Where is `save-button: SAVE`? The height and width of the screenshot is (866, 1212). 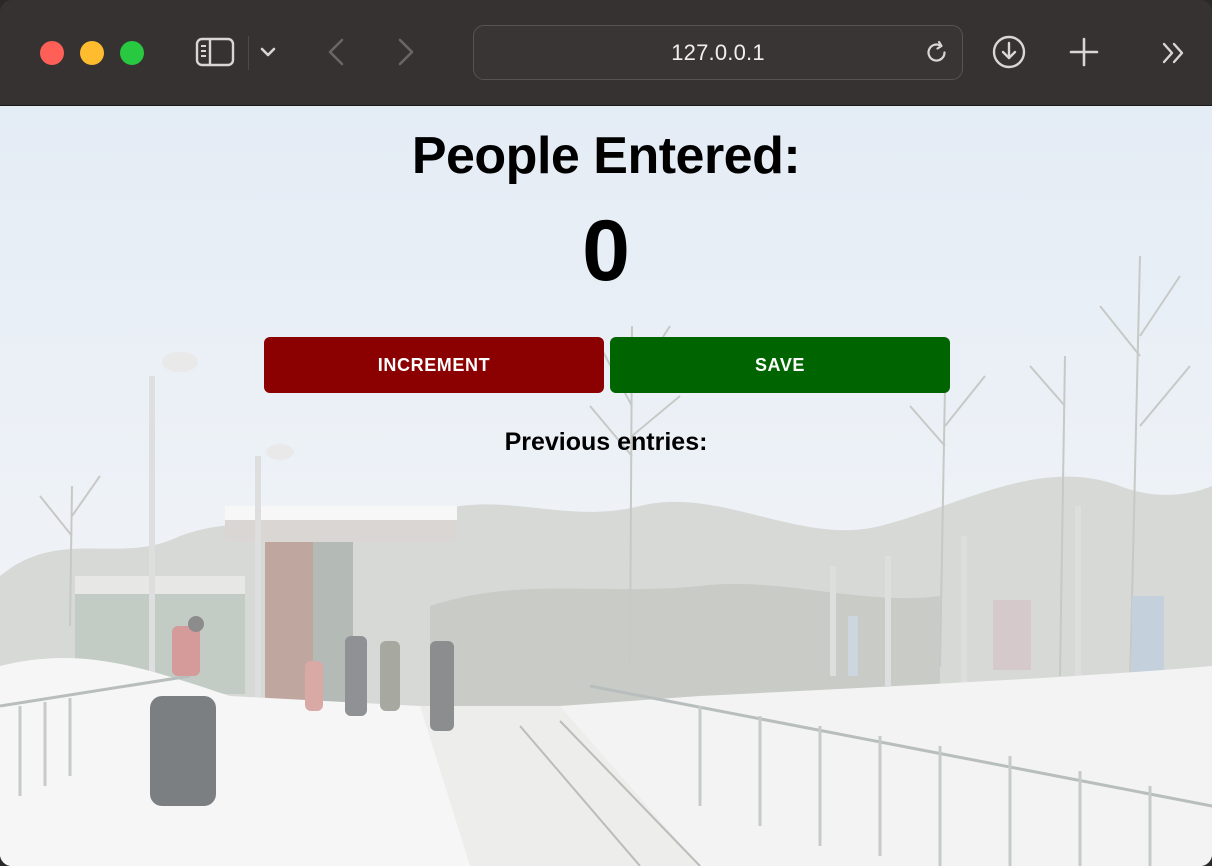
save-button: SAVE is located at coordinates (780, 365).